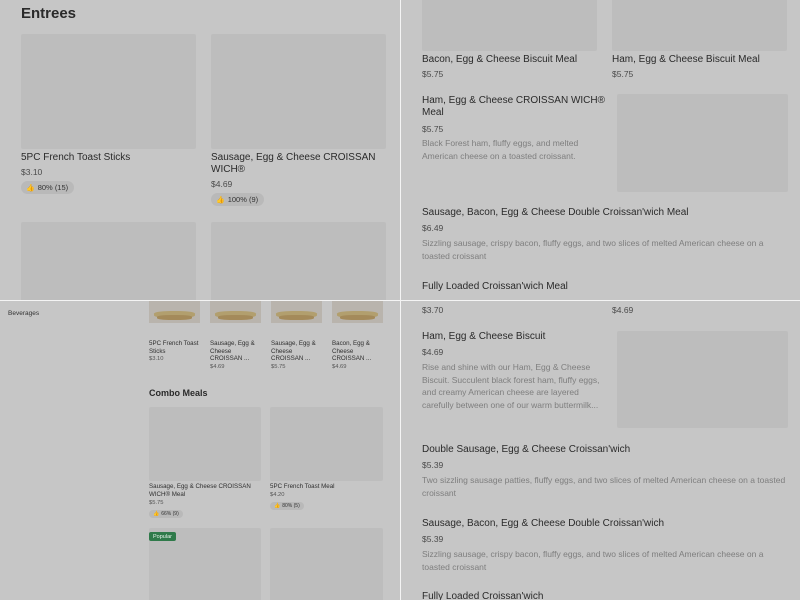 The width and height of the screenshot is (800, 600). I want to click on rating-badge: 👍 80% (15), so click(48, 187).